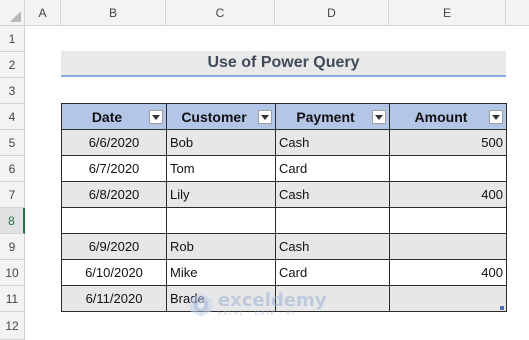 The image size is (529, 340). I want to click on table-row, so click(284, 220).